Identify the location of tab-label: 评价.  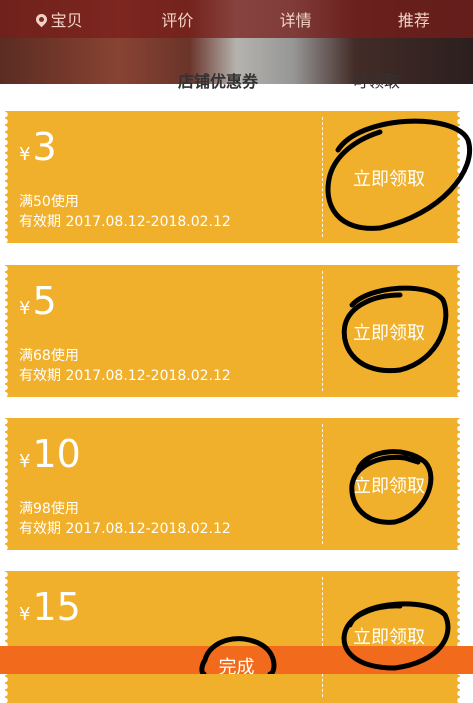
(177, 20).